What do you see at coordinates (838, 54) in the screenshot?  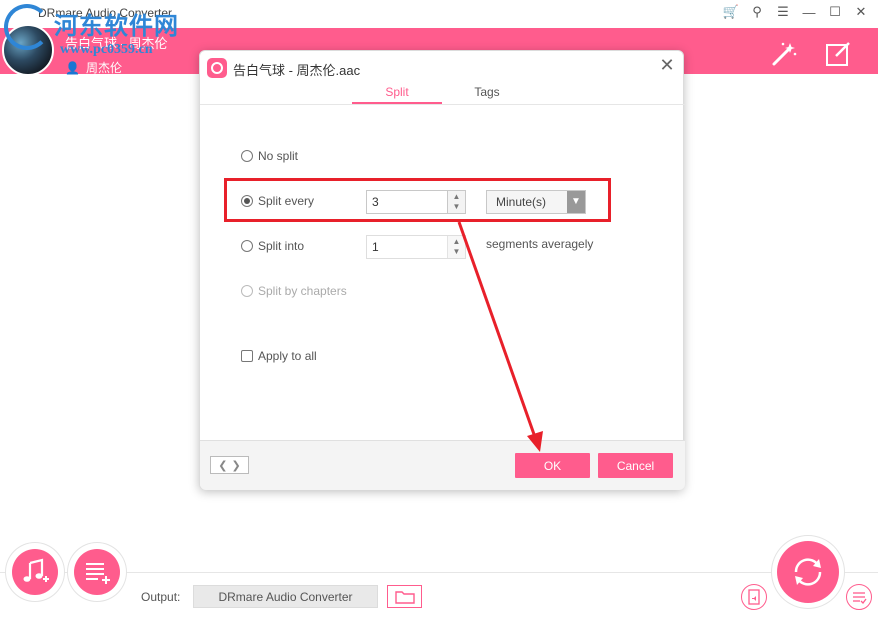 I see `edit-icon` at bounding box center [838, 54].